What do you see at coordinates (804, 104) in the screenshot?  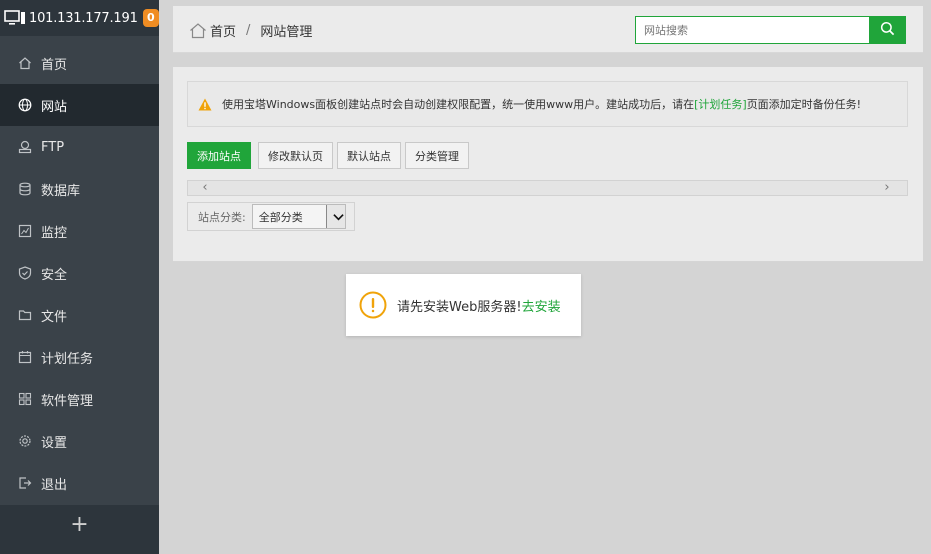 I see `notice-text-end: 页面添加定时备份任务!` at bounding box center [804, 104].